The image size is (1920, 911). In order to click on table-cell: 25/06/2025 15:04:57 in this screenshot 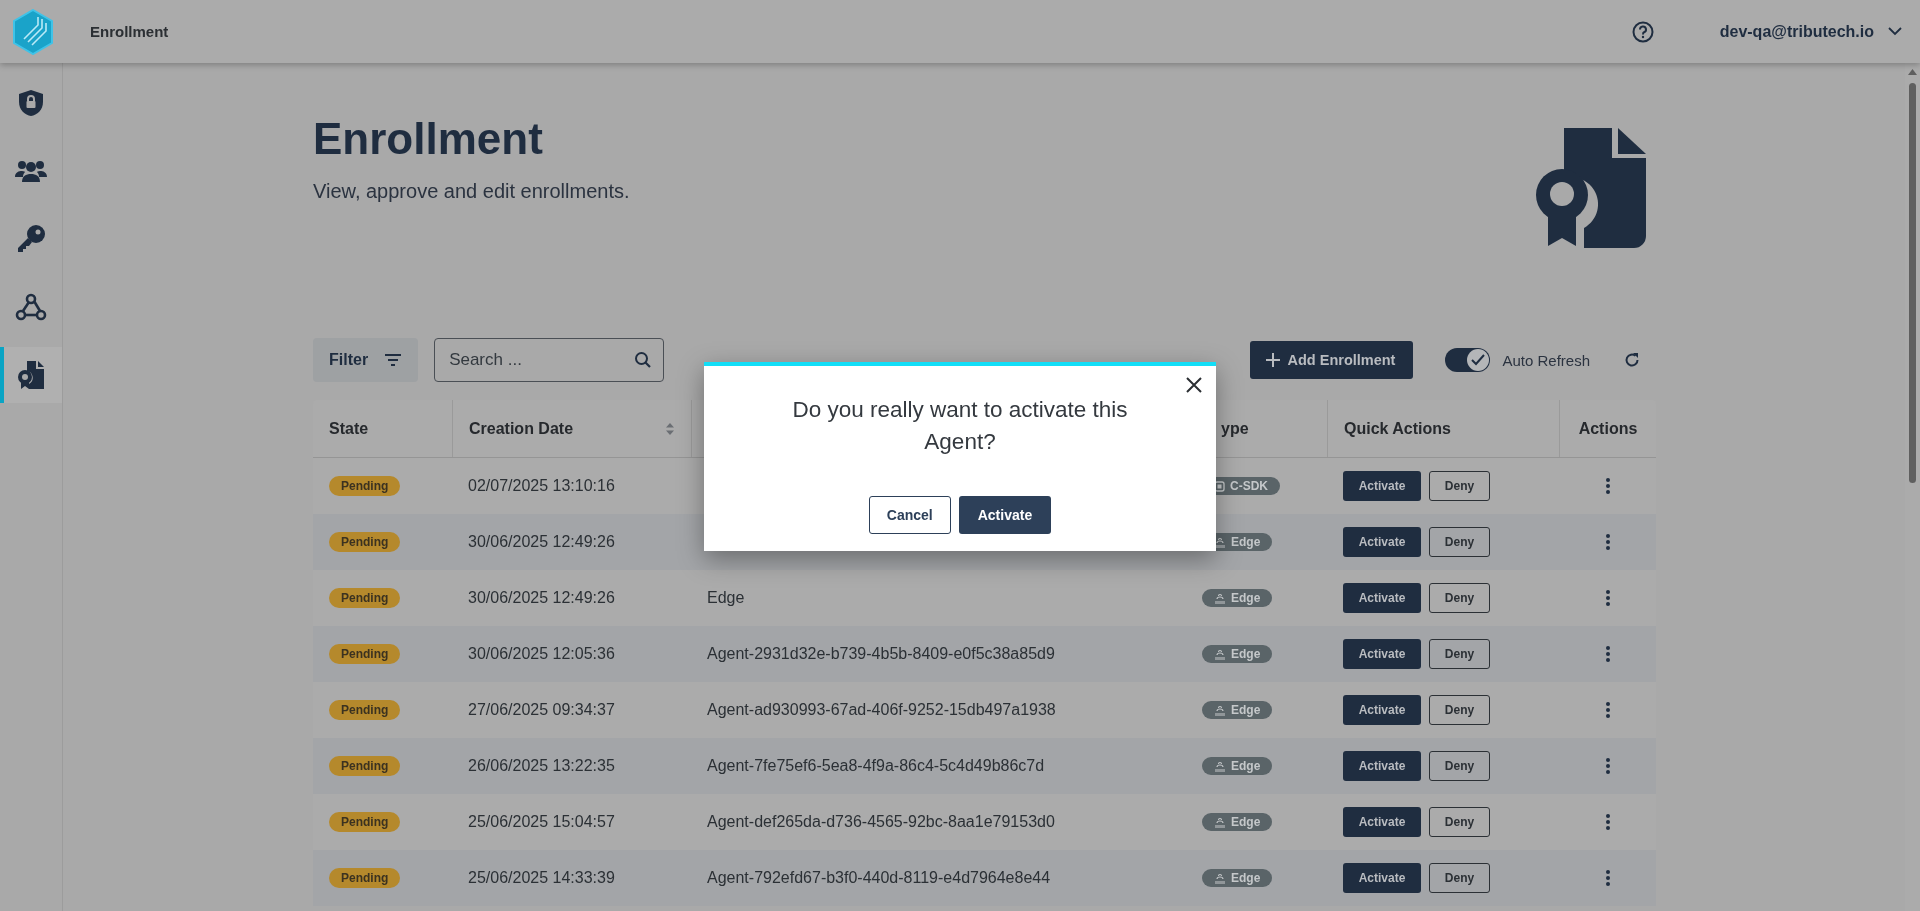, I will do `click(541, 822)`.